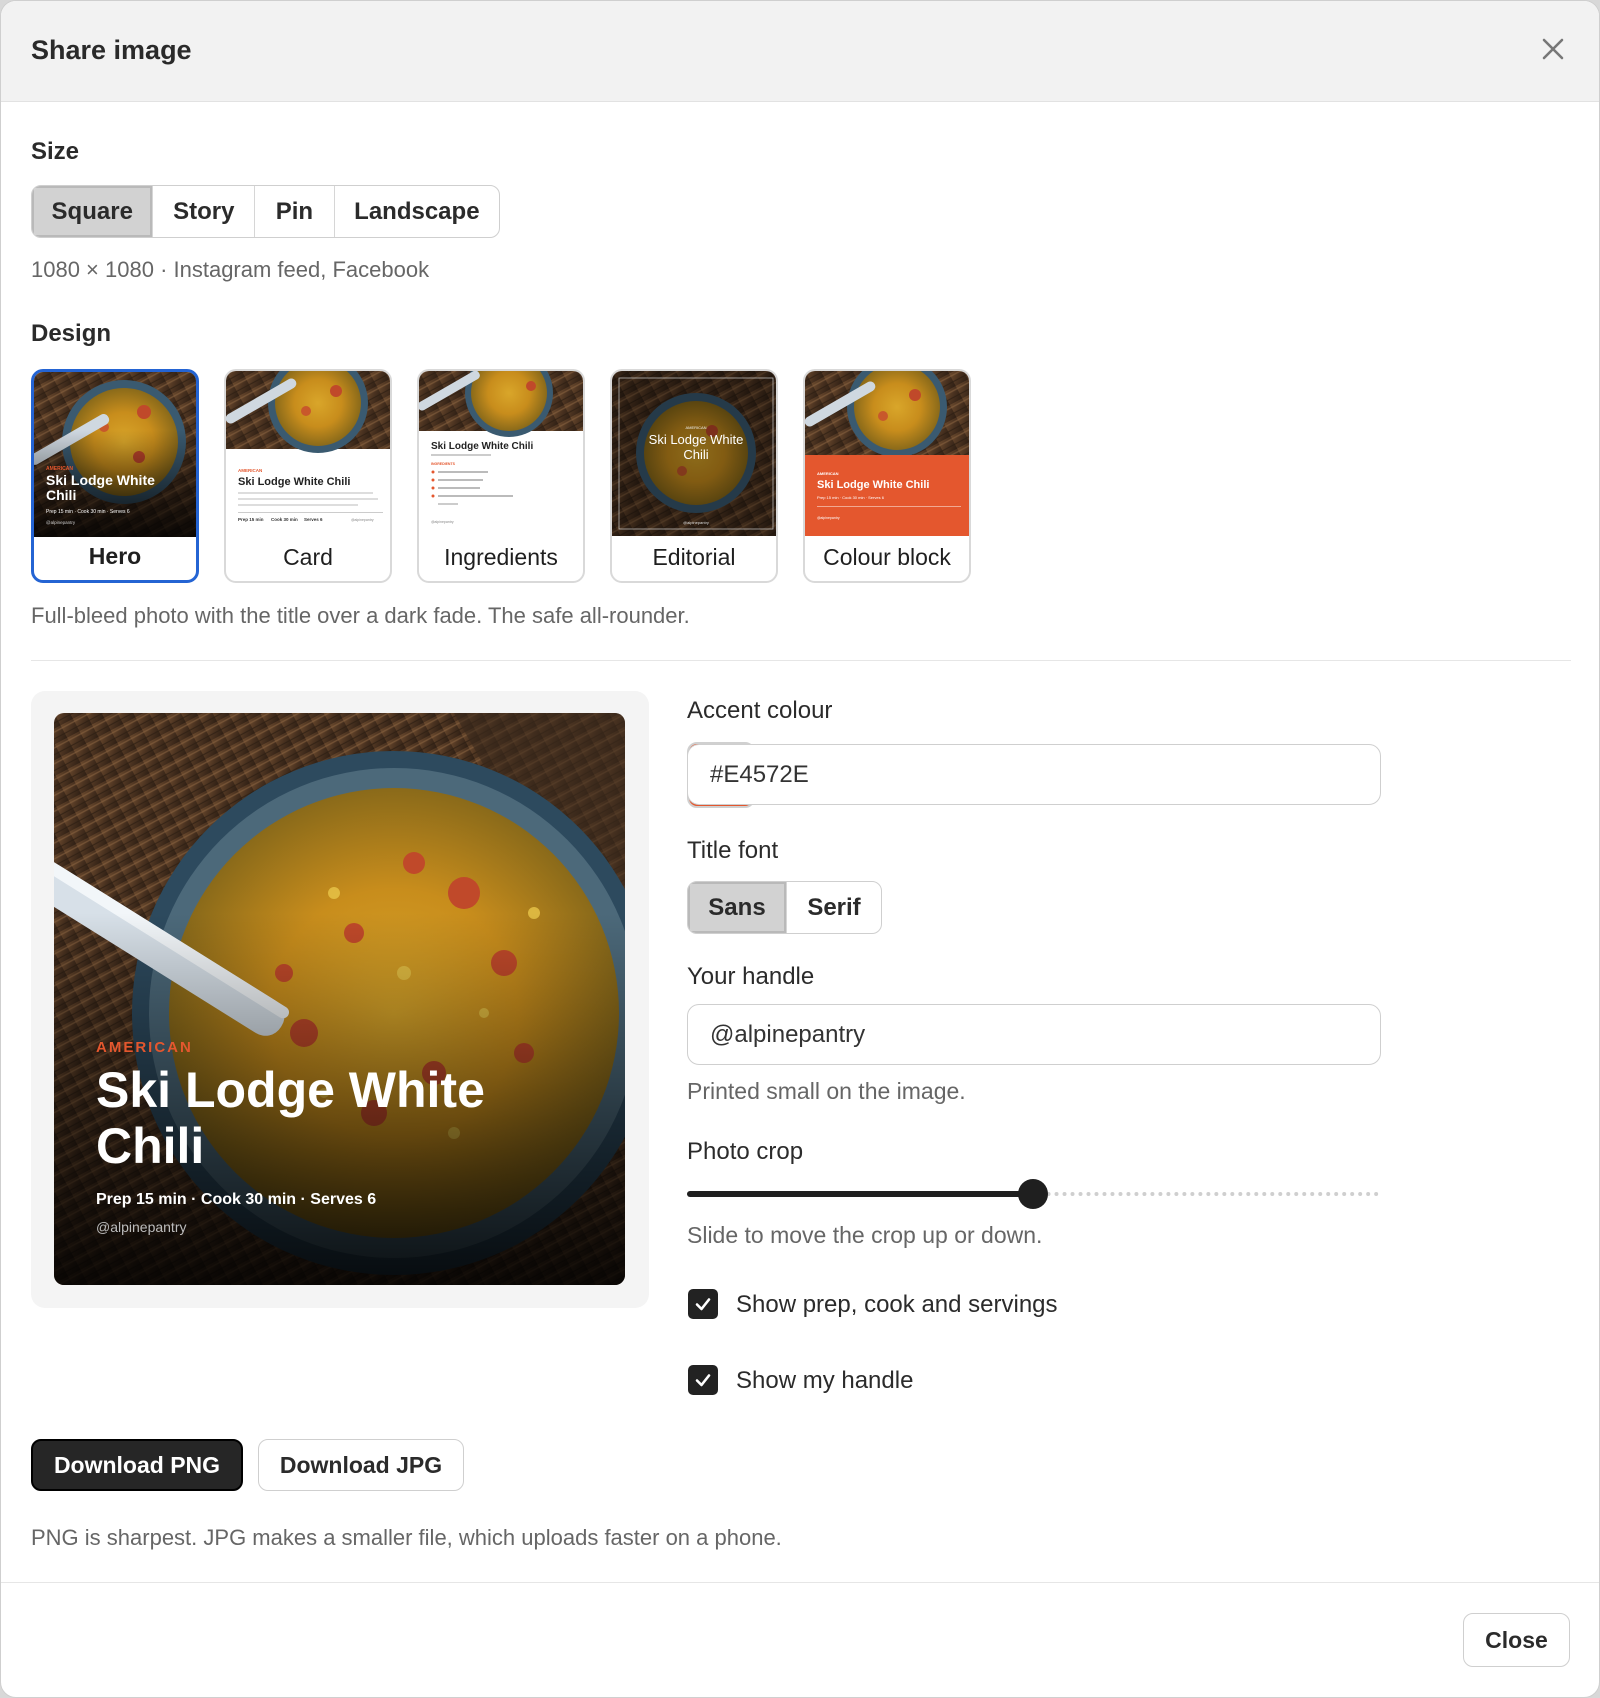 Image resolution: width=1600 pixels, height=1698 pixels. Describe the element at coordinates (71, 333) in the screenshot. I see `design-section-label: Design` at that location.